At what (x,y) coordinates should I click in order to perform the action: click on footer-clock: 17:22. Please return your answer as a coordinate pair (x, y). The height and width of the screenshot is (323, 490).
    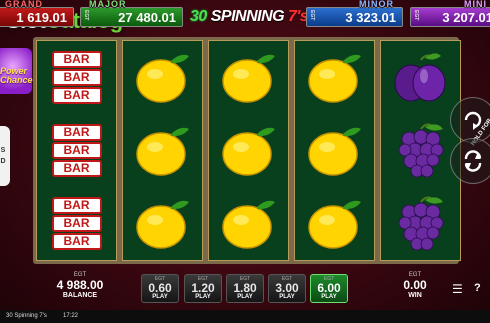
    Looking at the image, I should click on (71, 316).